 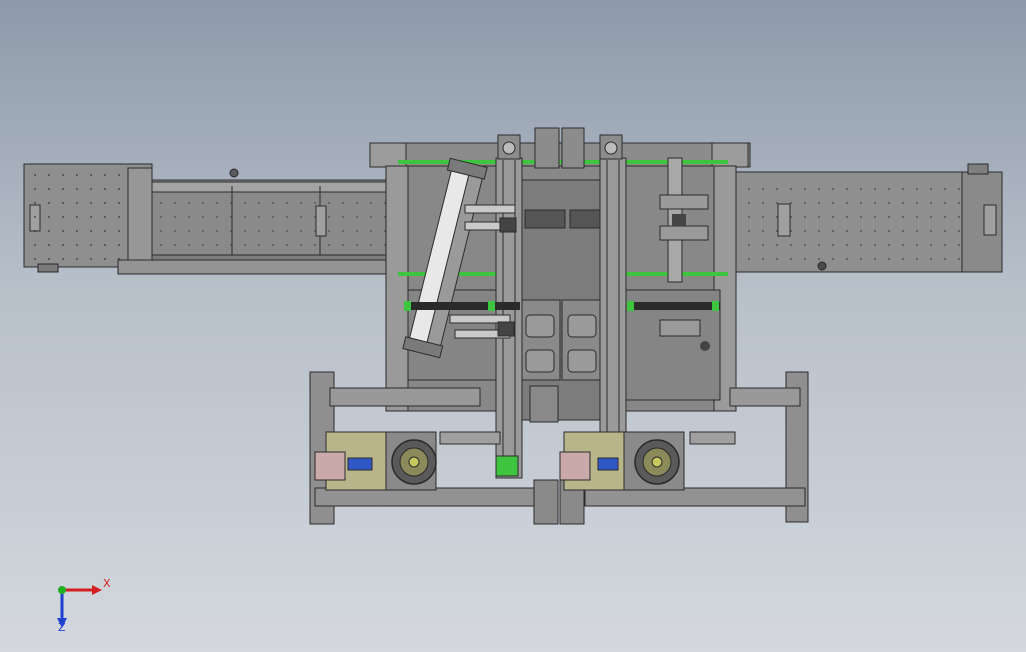 What do you see at coordinates (622, 461) in the screenshot?
I see `motor-unit-right` at bounding box center [622, 461].